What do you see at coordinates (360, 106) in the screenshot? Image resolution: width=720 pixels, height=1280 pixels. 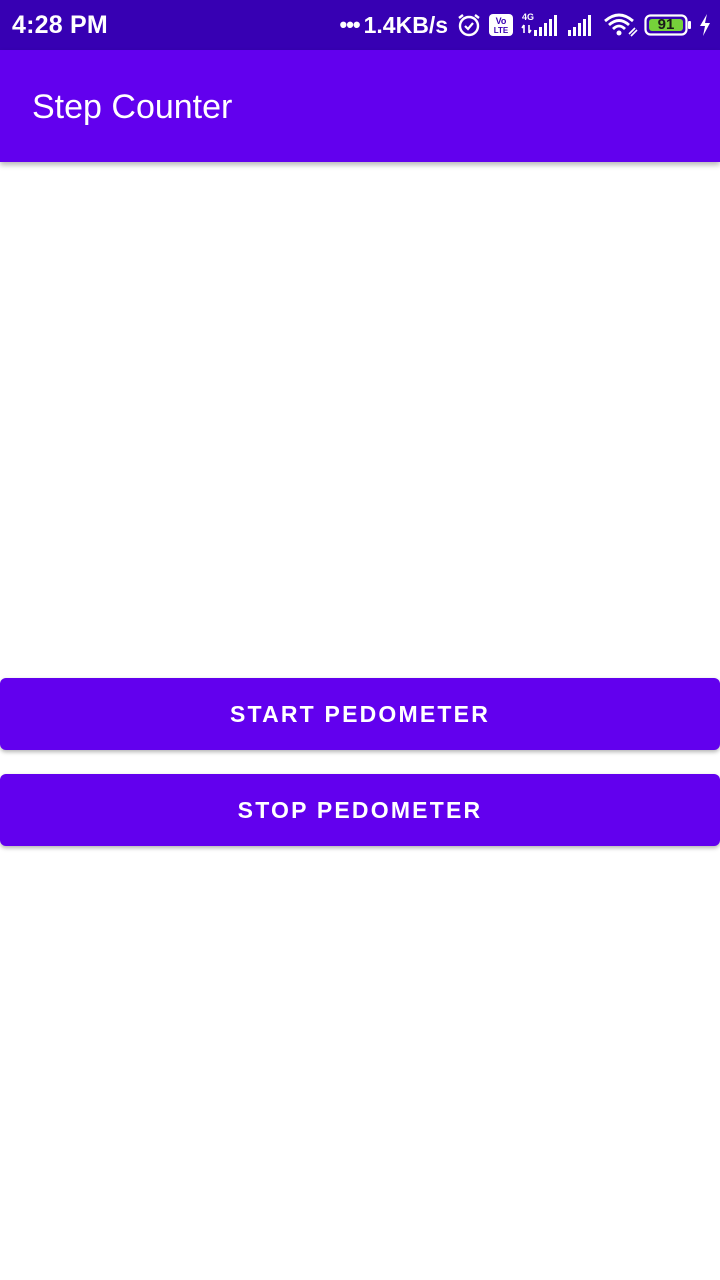 I see `app-bar: Step Counter` at bounding box center [360, 106].